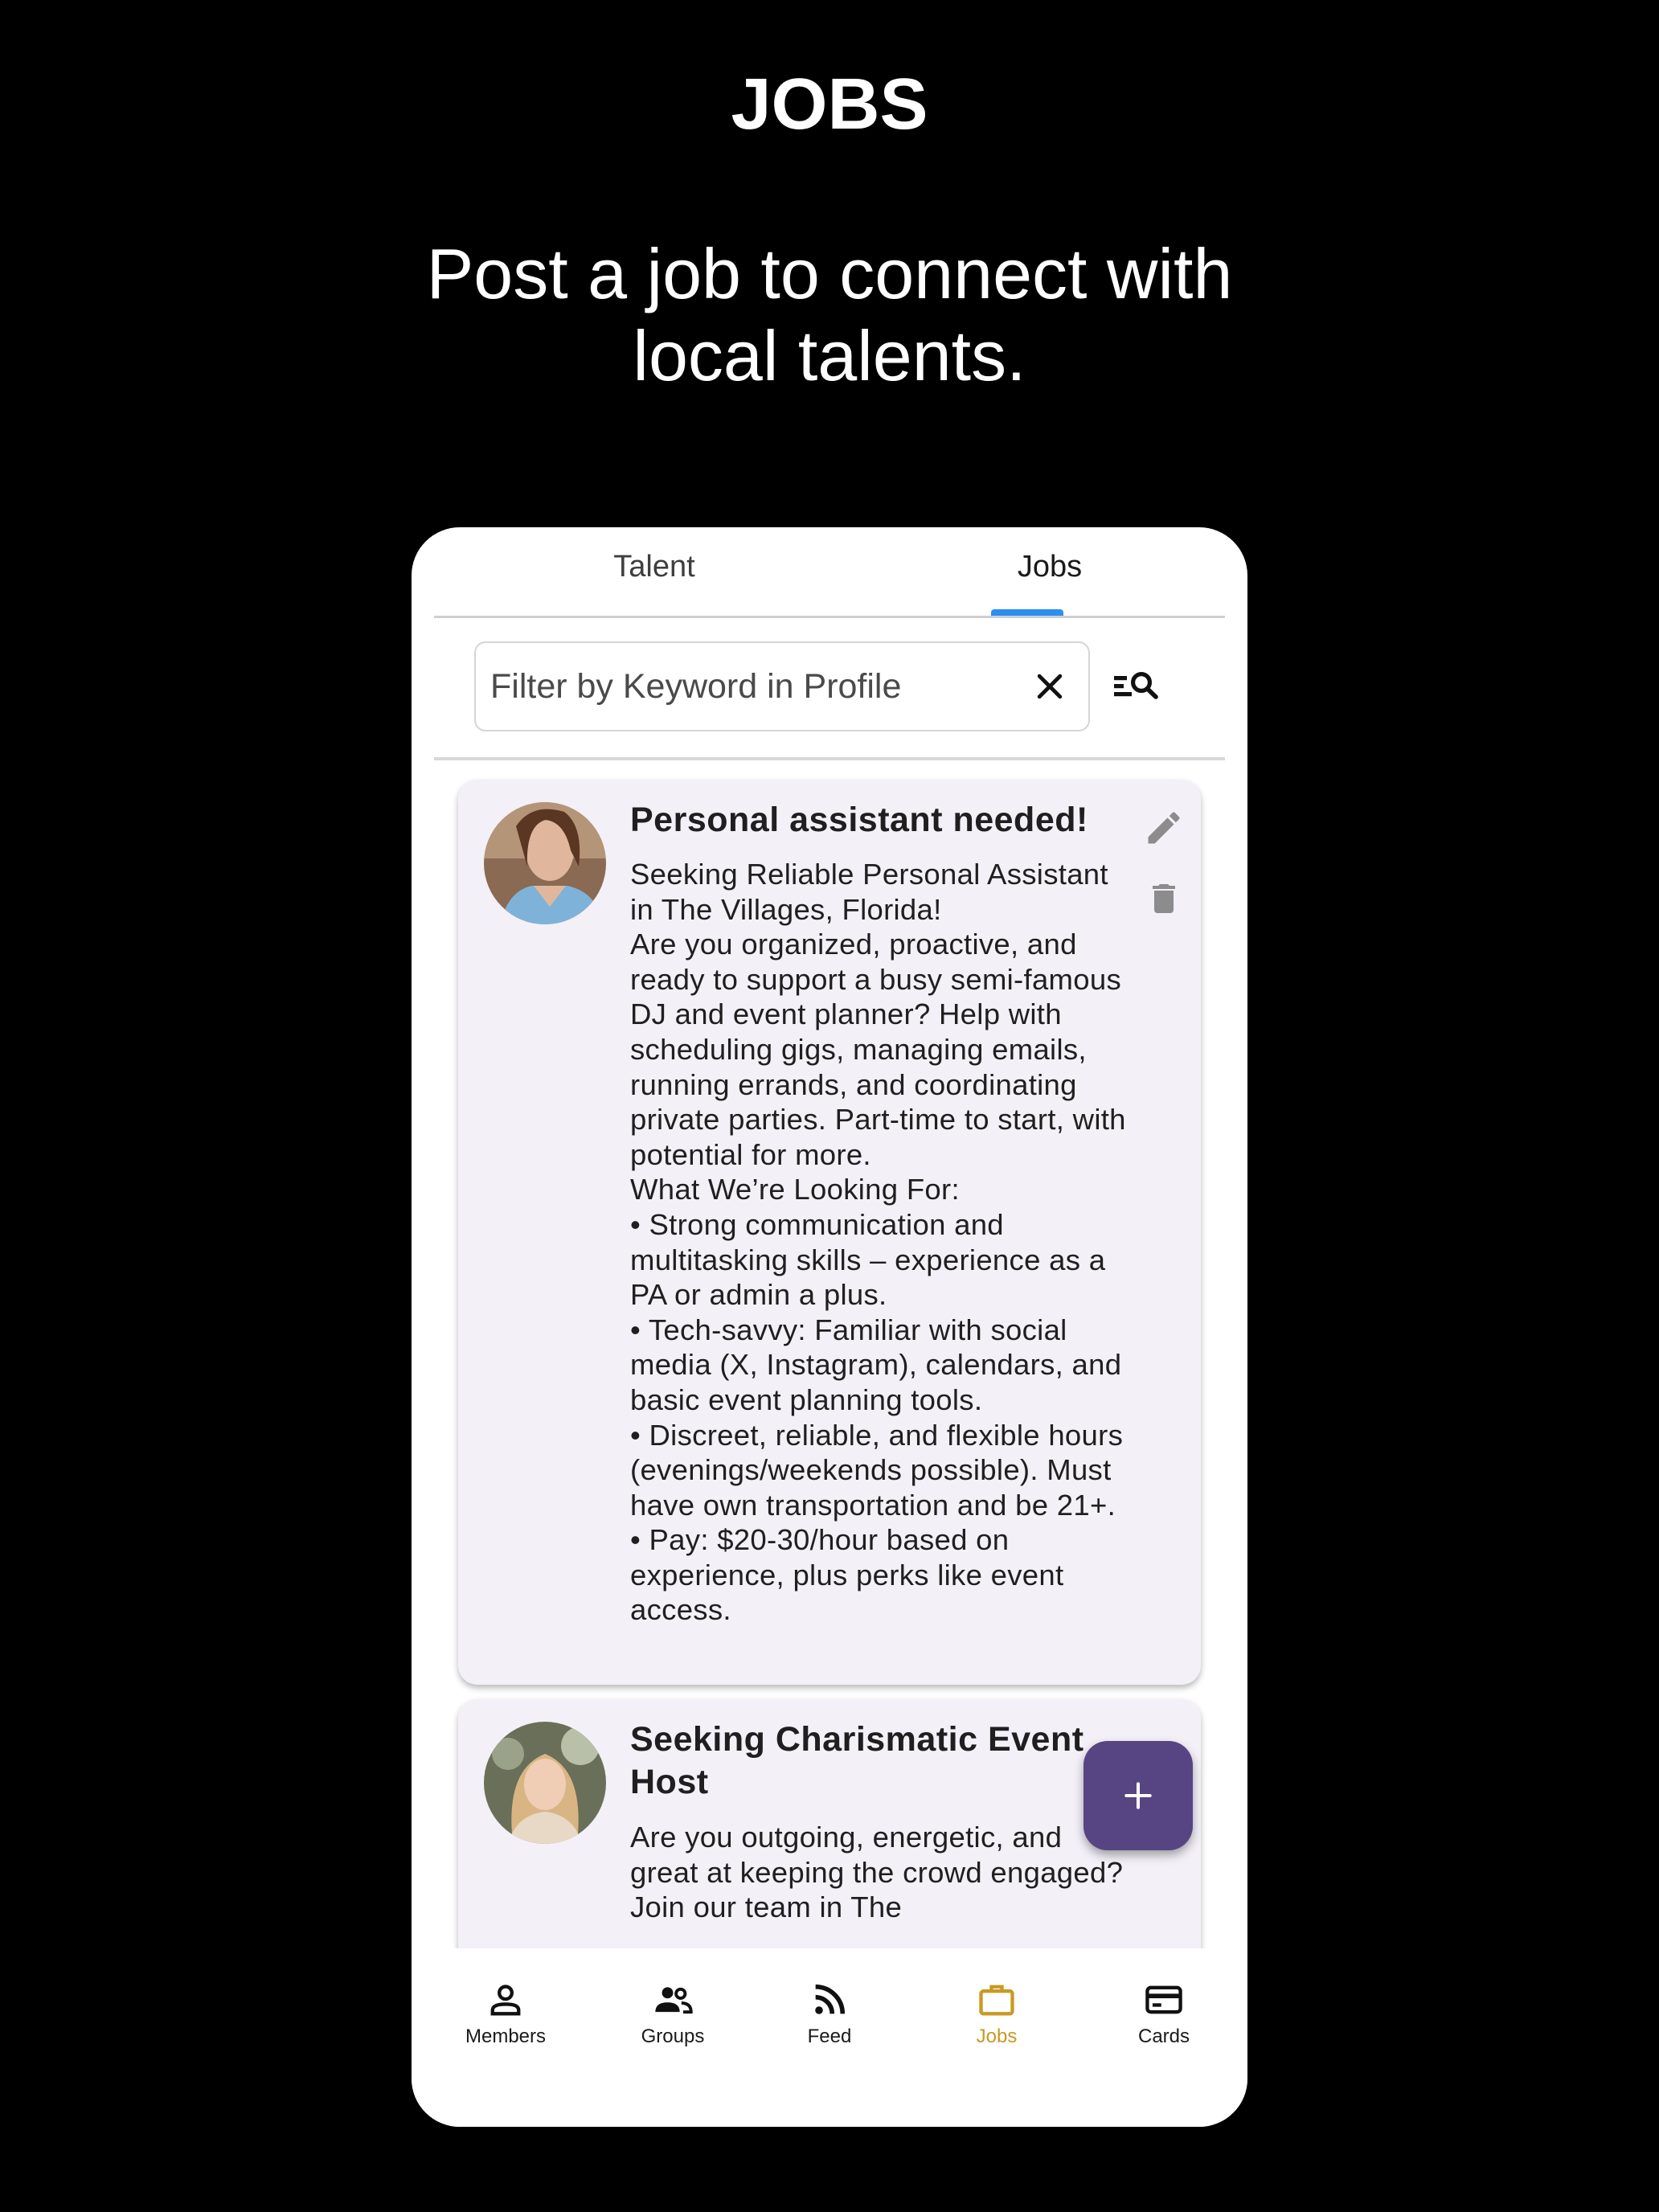 Image resolution: width=1659 pixels, height=2212 pixels. Describe the element at coordinates (506, 2036) in the screenshot. I see `nav-label: Members` at that location.